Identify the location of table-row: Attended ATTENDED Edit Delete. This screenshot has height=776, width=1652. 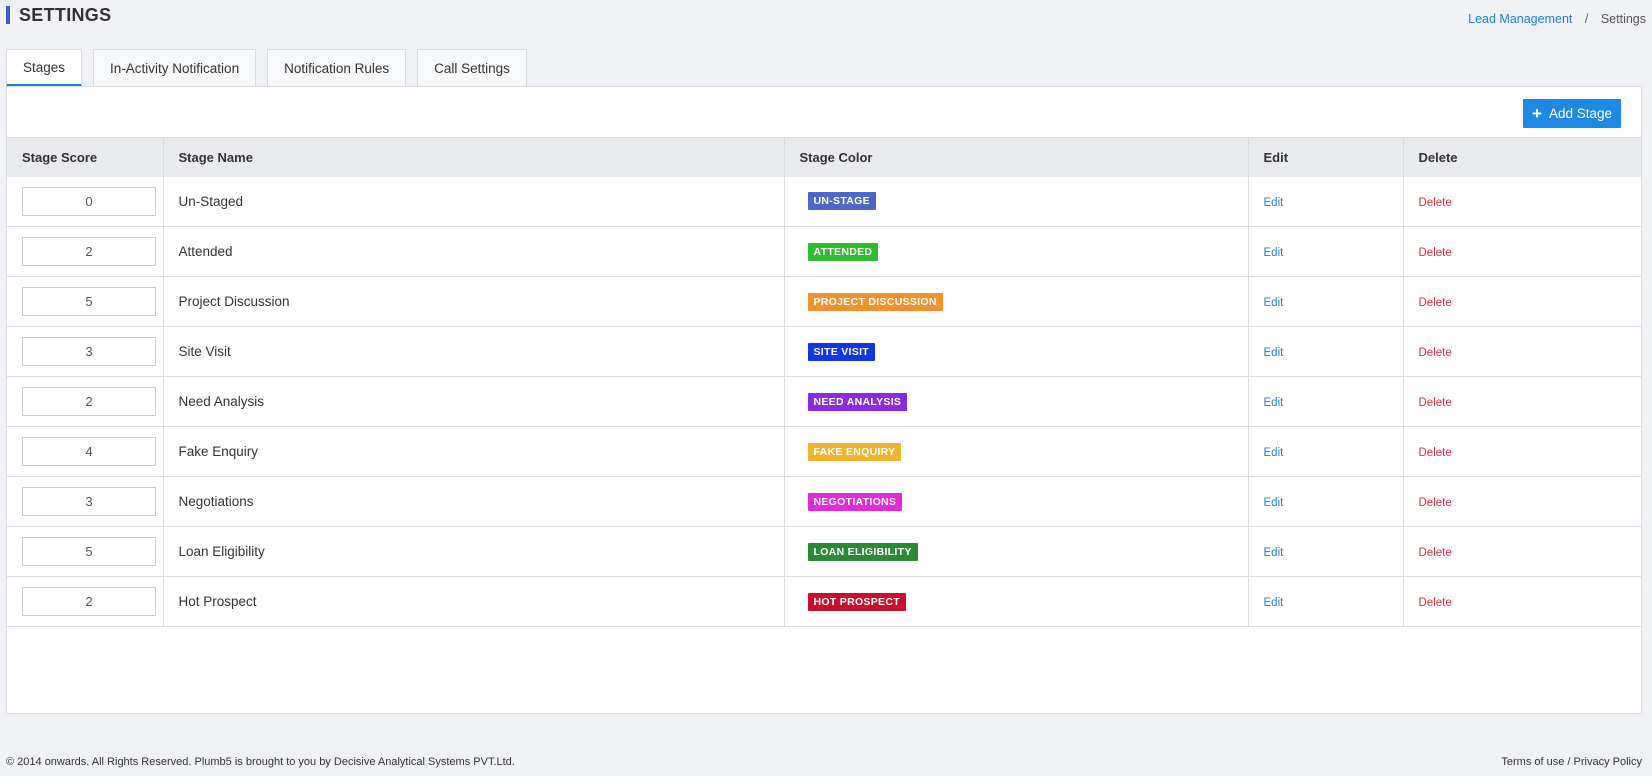
(824, 251).